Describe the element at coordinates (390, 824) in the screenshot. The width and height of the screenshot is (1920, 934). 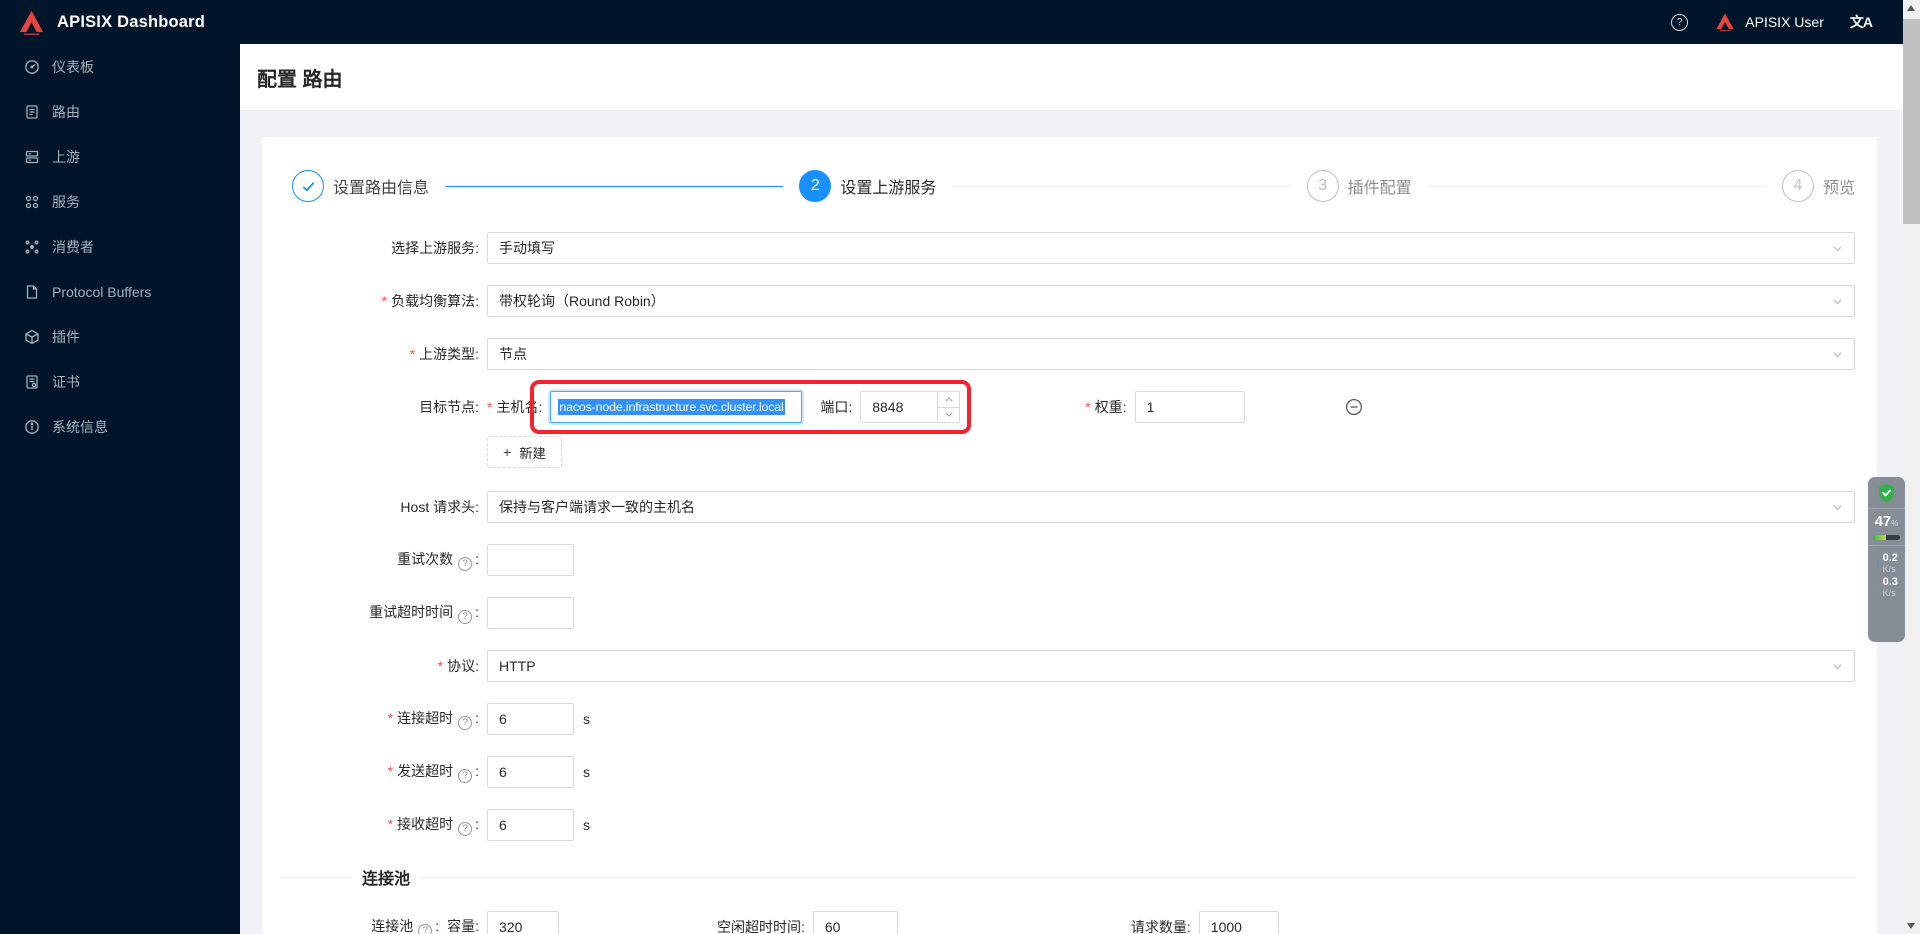
I see `required-mark: *` at that location.